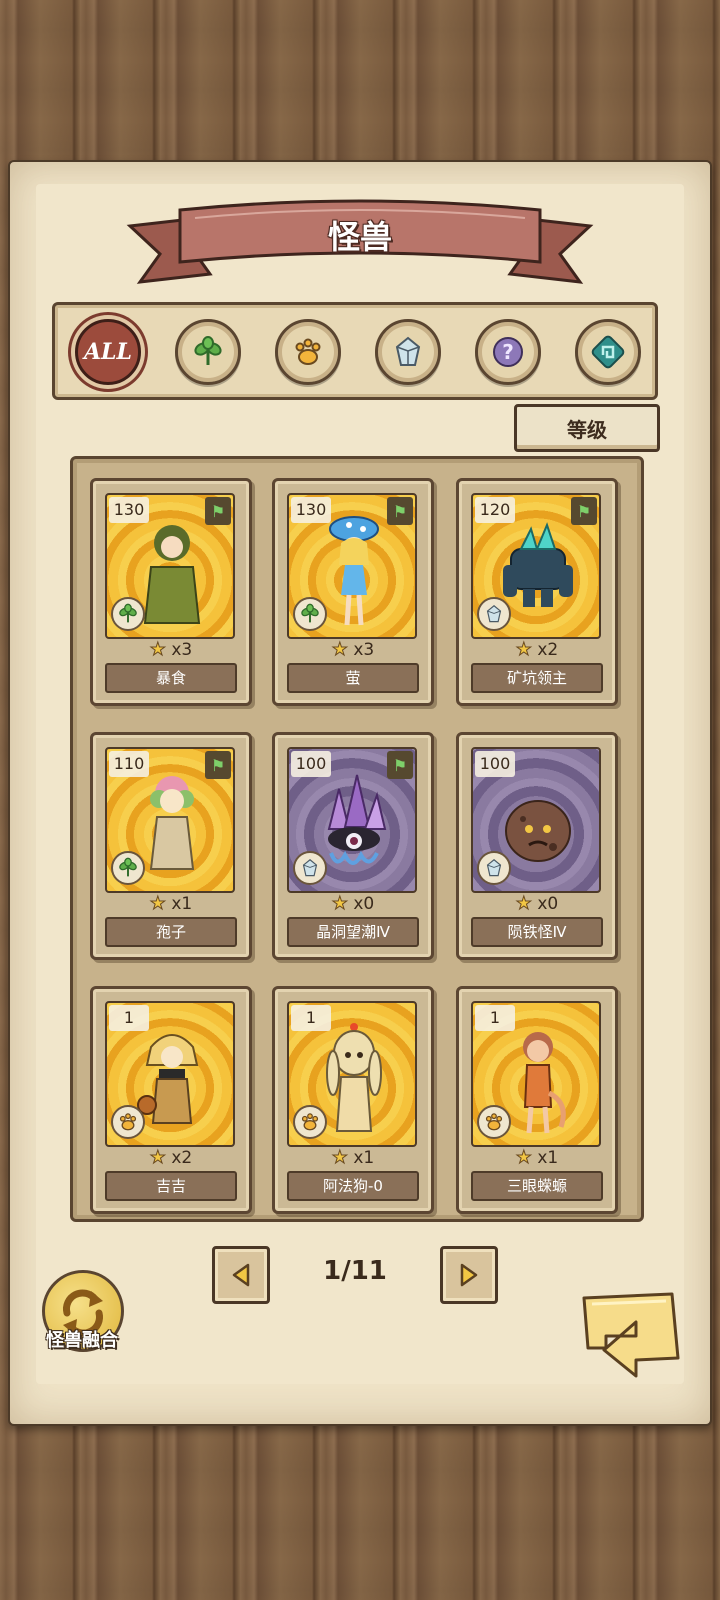  I want to click on monster-card: 120 ⚑ ★ x2 矿坑领主, so click(537, 592).